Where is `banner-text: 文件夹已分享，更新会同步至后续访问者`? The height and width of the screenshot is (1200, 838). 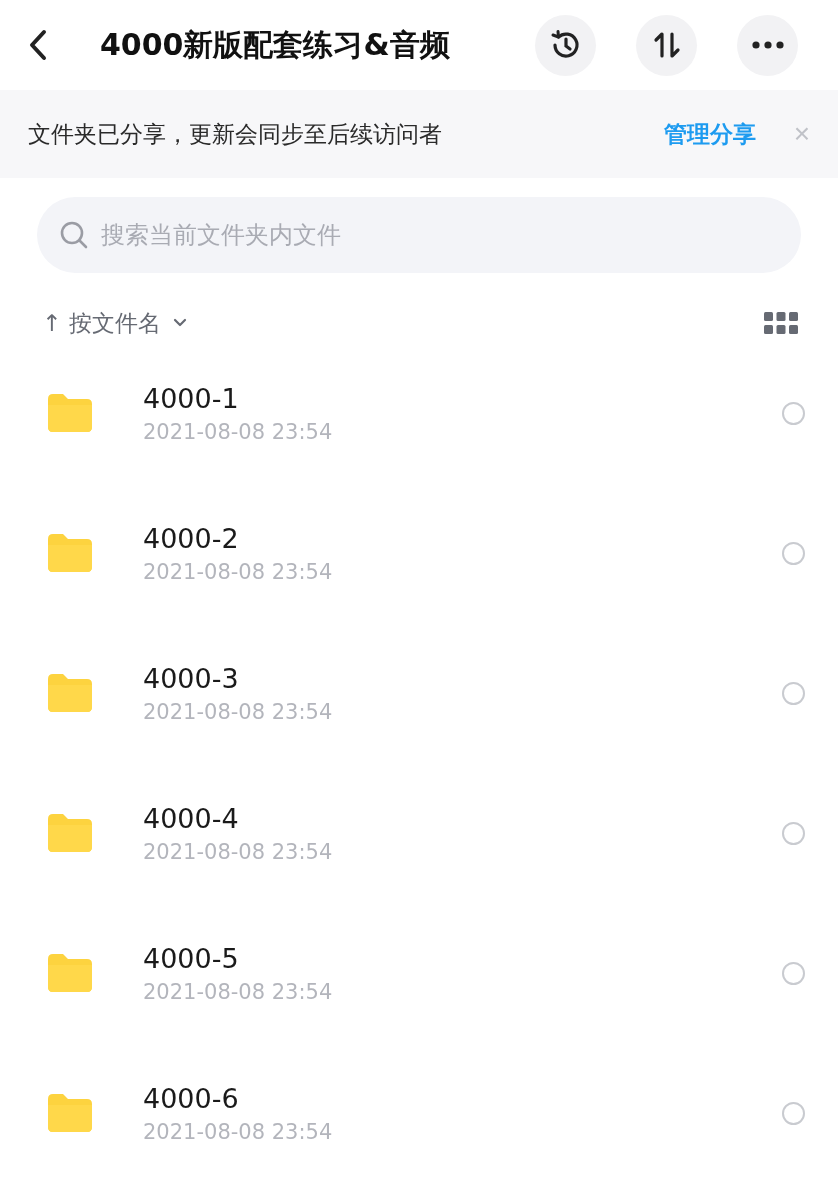 banner-text: 文件夹已分享，更新会同步至后续访问者 is located at coordinates (235, 134).